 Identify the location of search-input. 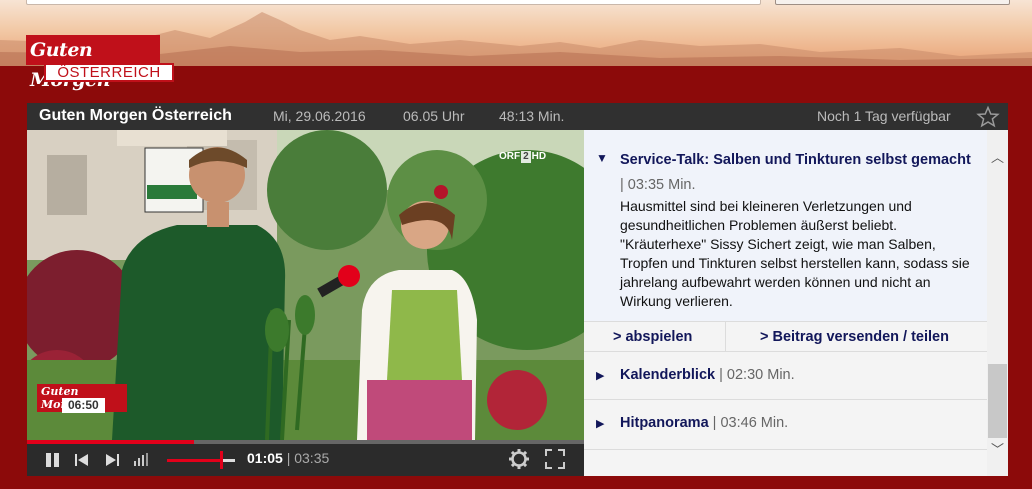
(393, 2).